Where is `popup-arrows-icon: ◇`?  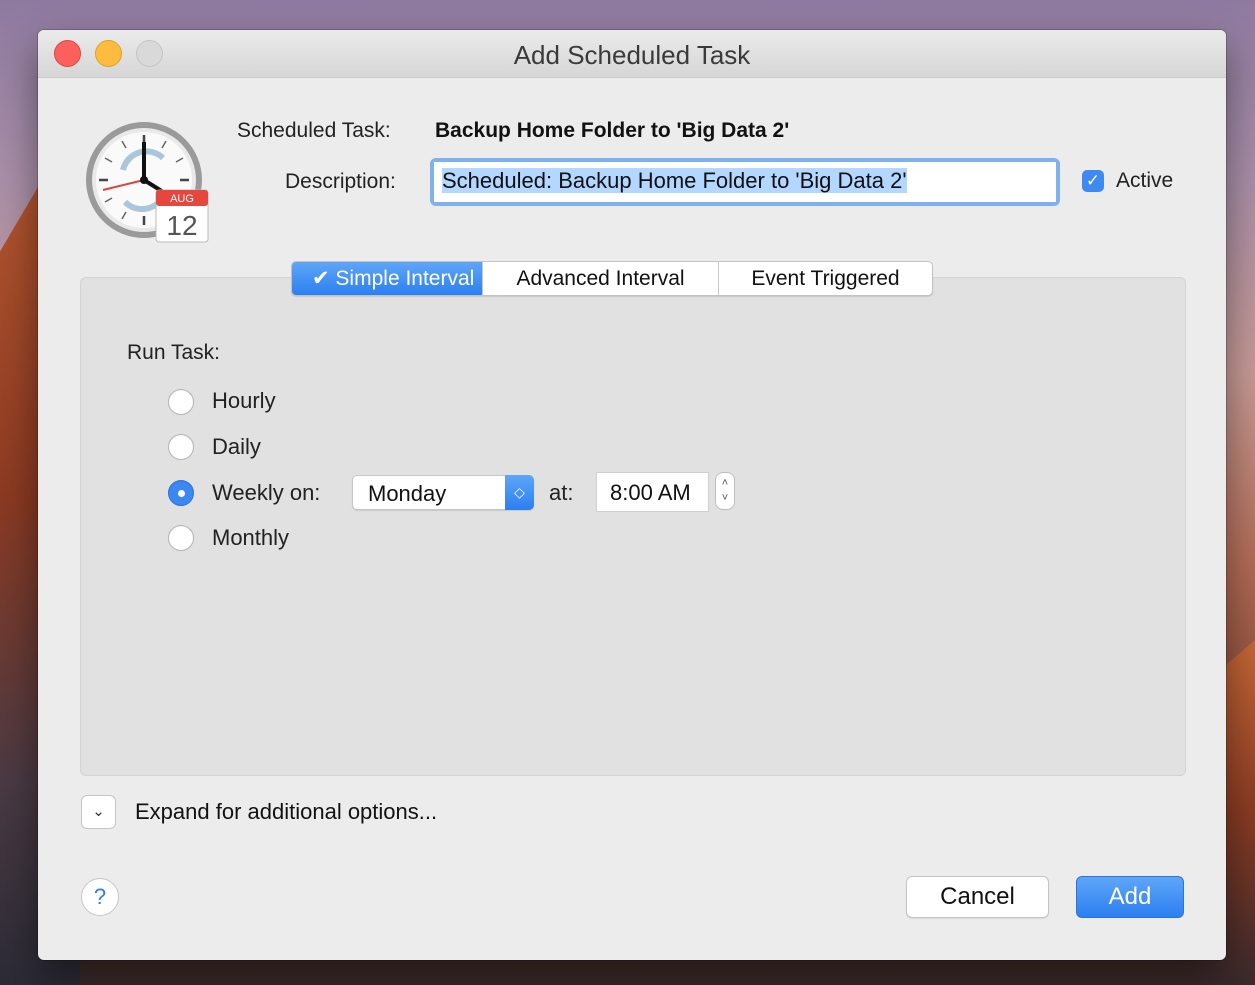
popup-arrows-icon: ◇ is located at coordinates (519, 492).